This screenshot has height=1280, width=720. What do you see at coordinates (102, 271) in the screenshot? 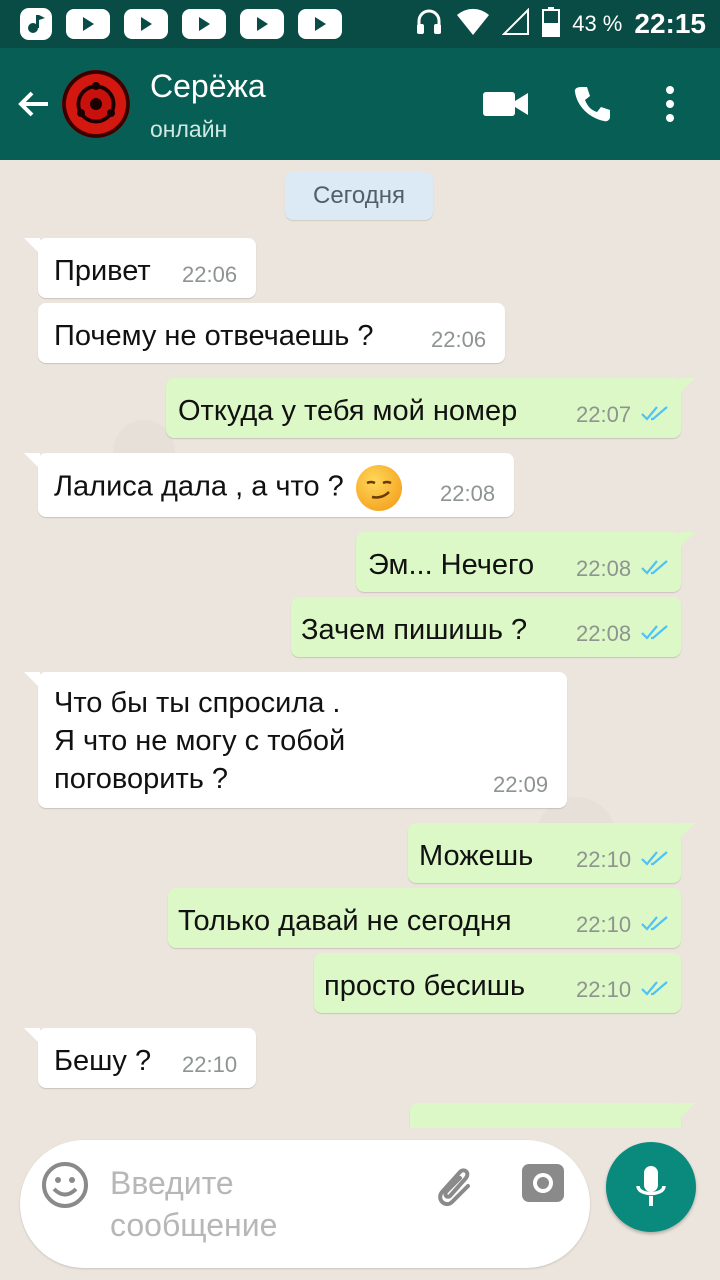
I see `message-text: Привет` at bounding box center [102, 271].